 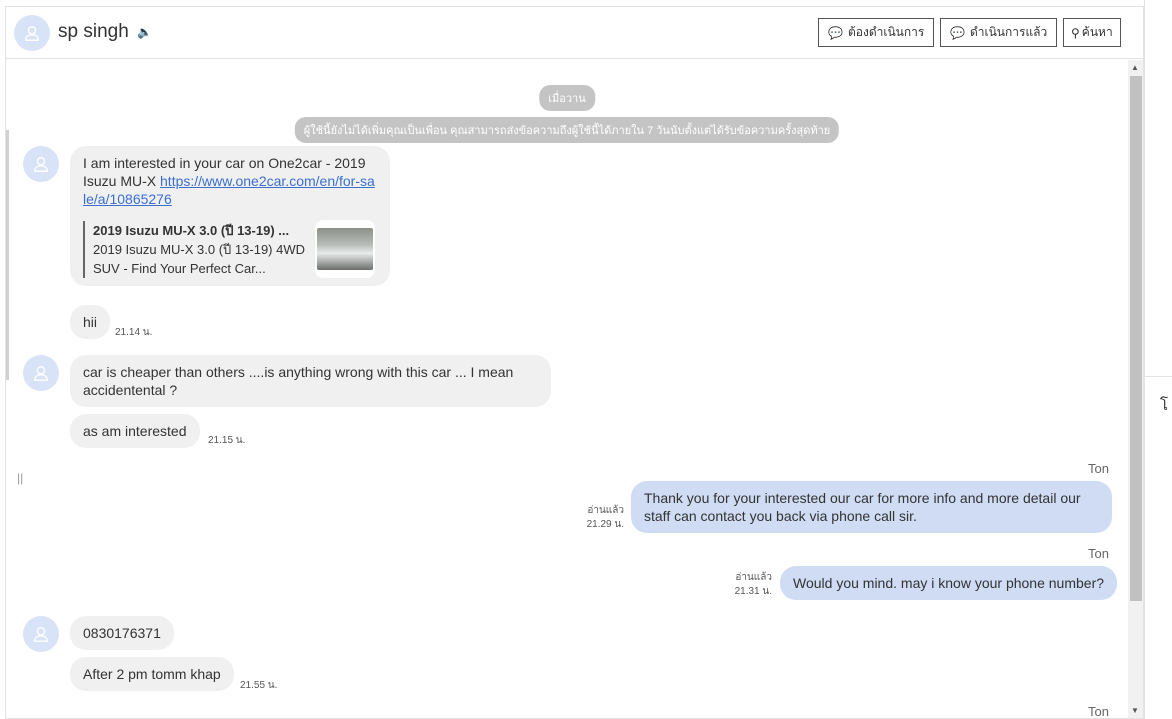 What do you see at coordinates (20, 478) in the screenshot?
I see `resize-handle: ||` at bounding box center [20, 478].